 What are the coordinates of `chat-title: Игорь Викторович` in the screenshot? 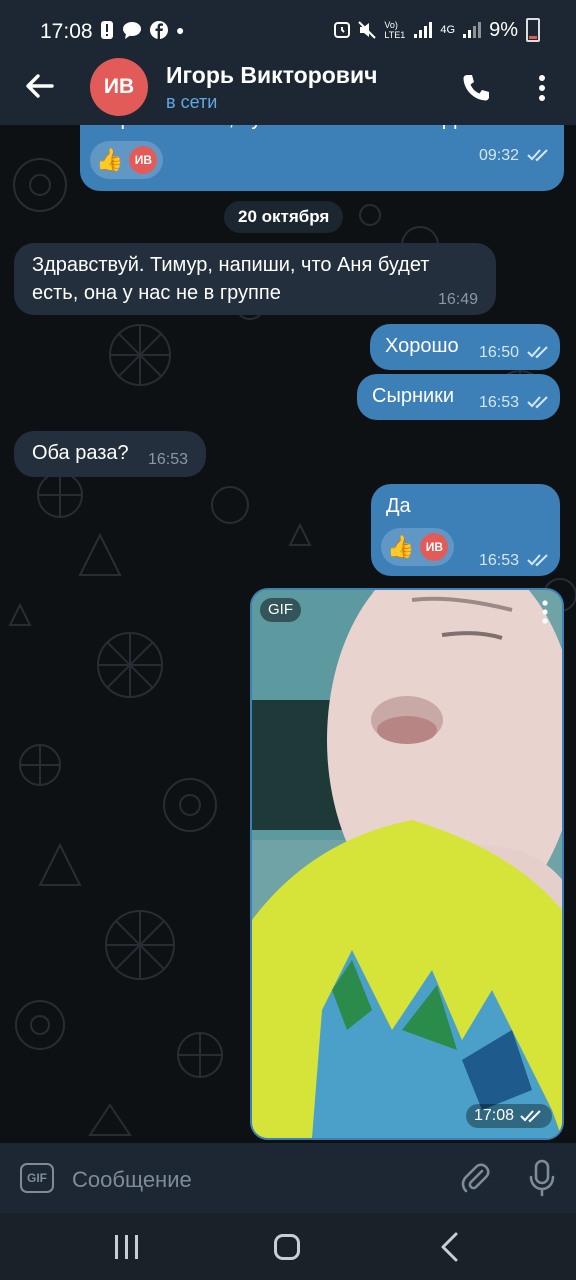 It's located at (271, 75).